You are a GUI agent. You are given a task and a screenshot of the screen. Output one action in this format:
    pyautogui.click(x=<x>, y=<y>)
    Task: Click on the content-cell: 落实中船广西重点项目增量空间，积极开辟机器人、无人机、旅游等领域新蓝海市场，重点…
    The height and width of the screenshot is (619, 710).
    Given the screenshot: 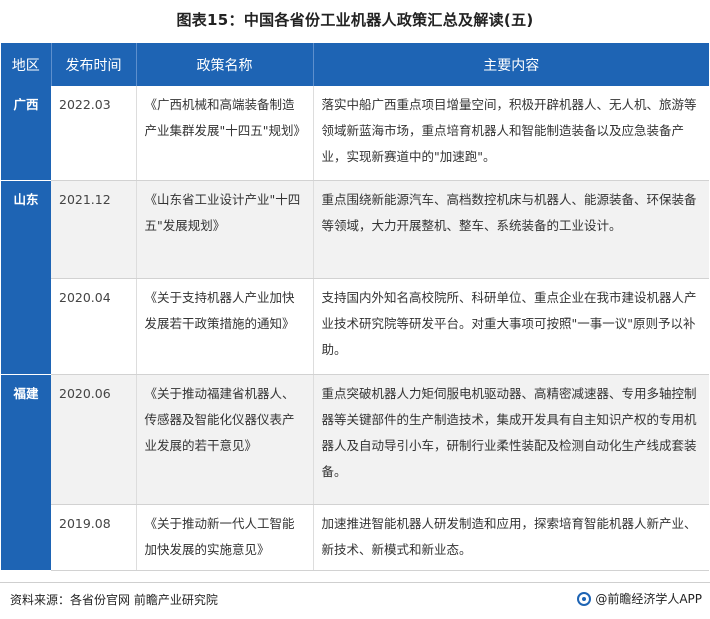 What is the action you would take?
    pyautogui.click(x=511, y=133)
    